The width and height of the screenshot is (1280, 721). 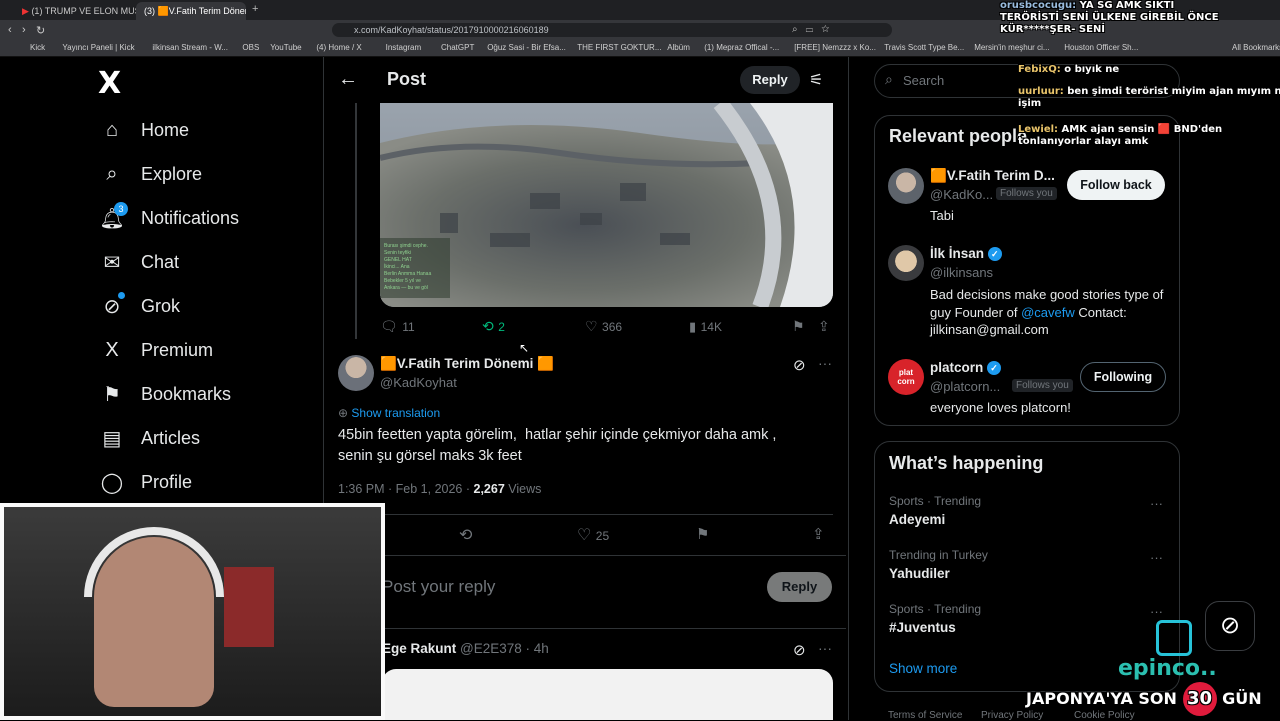 What do you see at coordinates (191, 11) in the screenshot?
I see `browser-tab-active: (3) 🟧V.Fatih Terim Dönemi 🟧` at bounding box center [191, 11].